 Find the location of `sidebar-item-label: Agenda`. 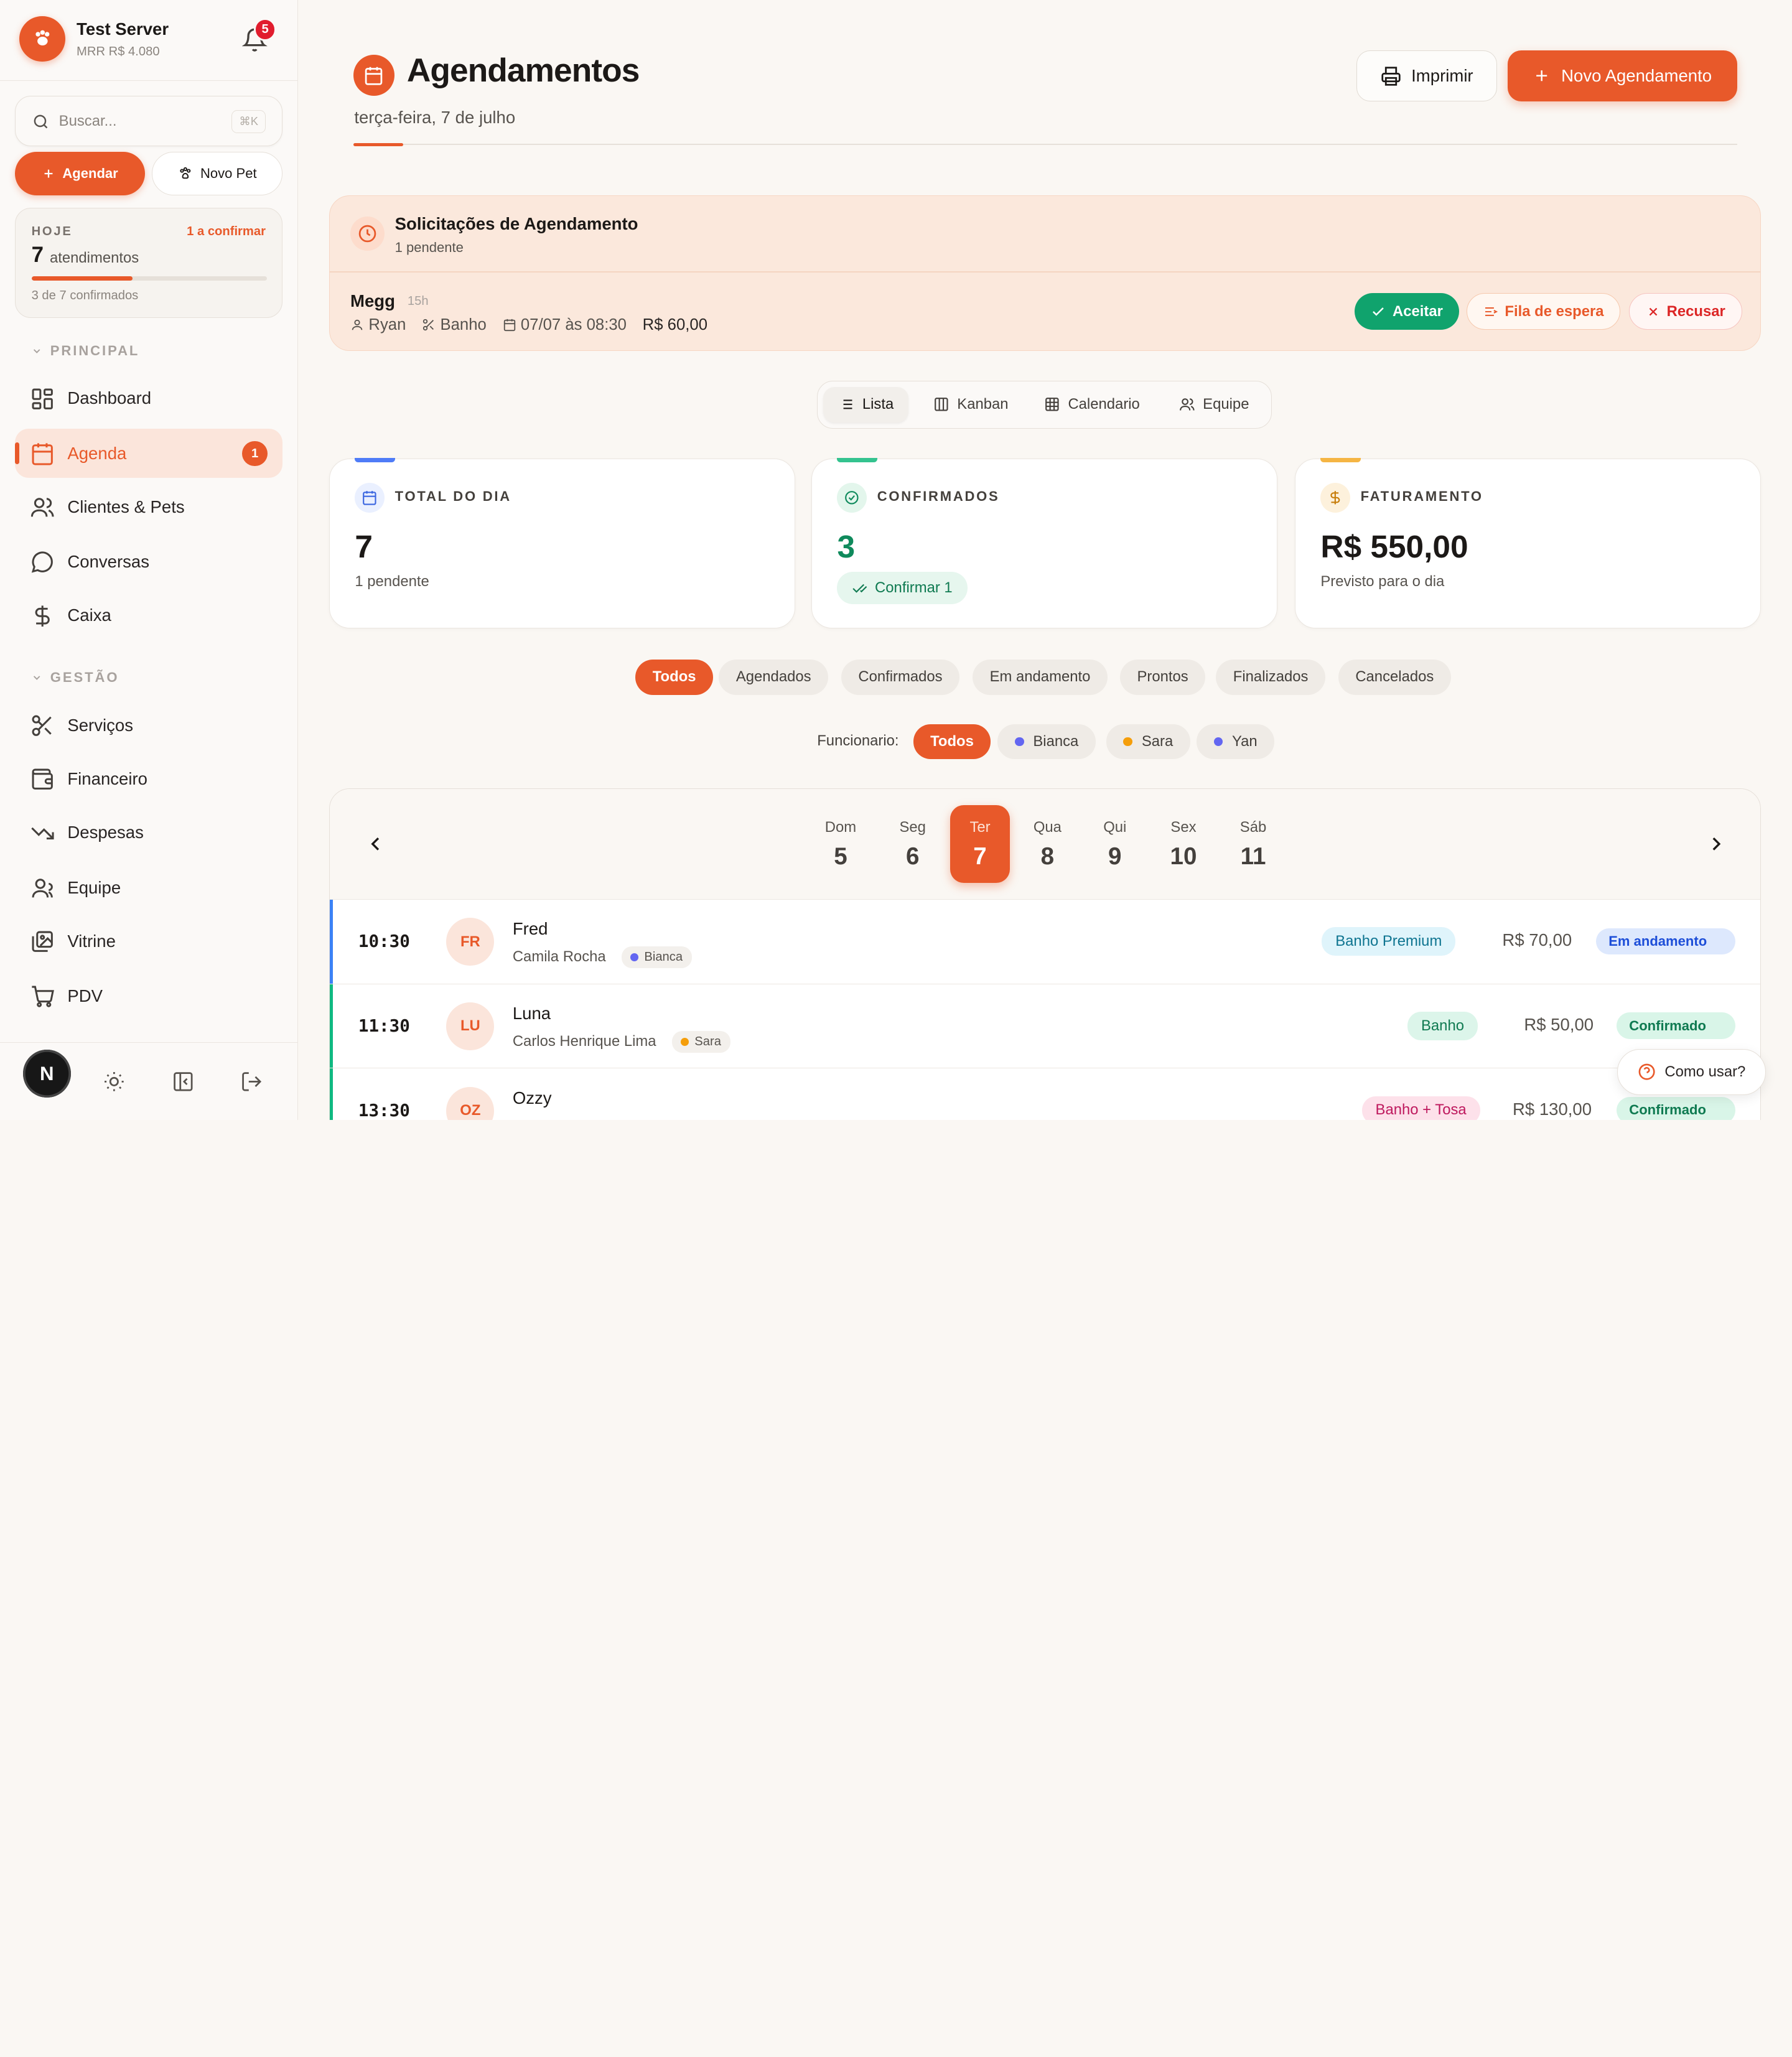

sidebar-item-label: Agenda is located at coordinates (97, 453).